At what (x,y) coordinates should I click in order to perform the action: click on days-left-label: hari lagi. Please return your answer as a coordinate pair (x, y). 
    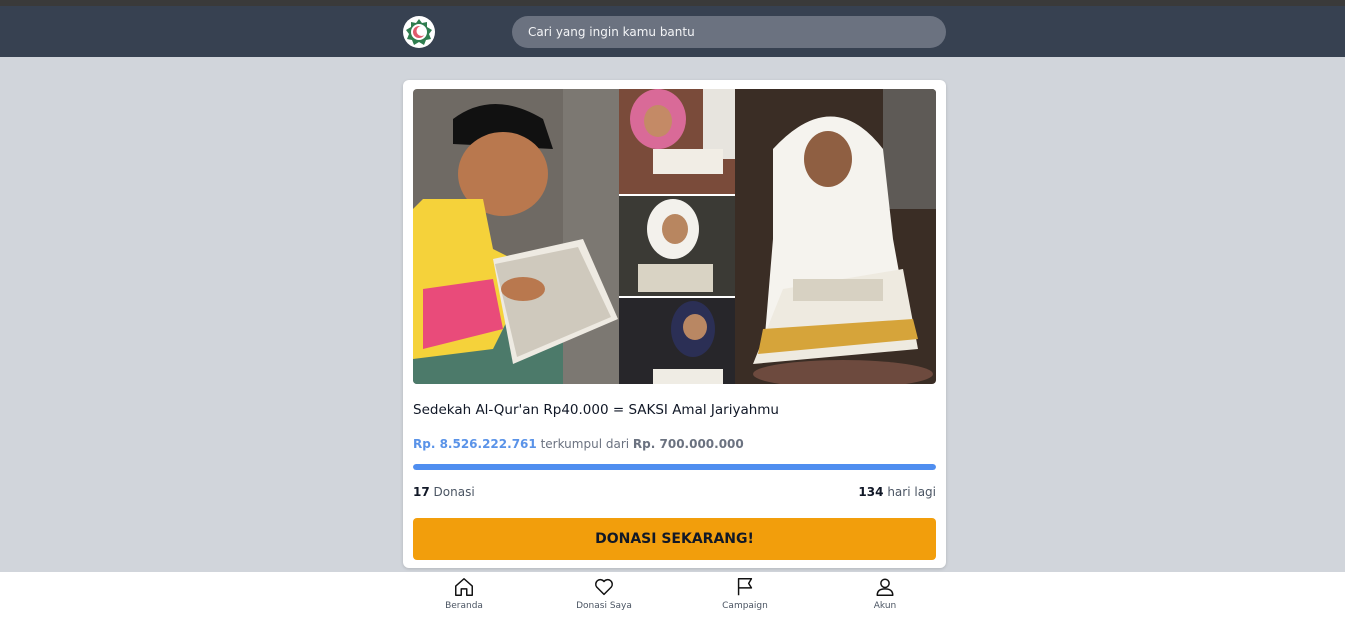
    Looking at the image, I should click on (911, 492).